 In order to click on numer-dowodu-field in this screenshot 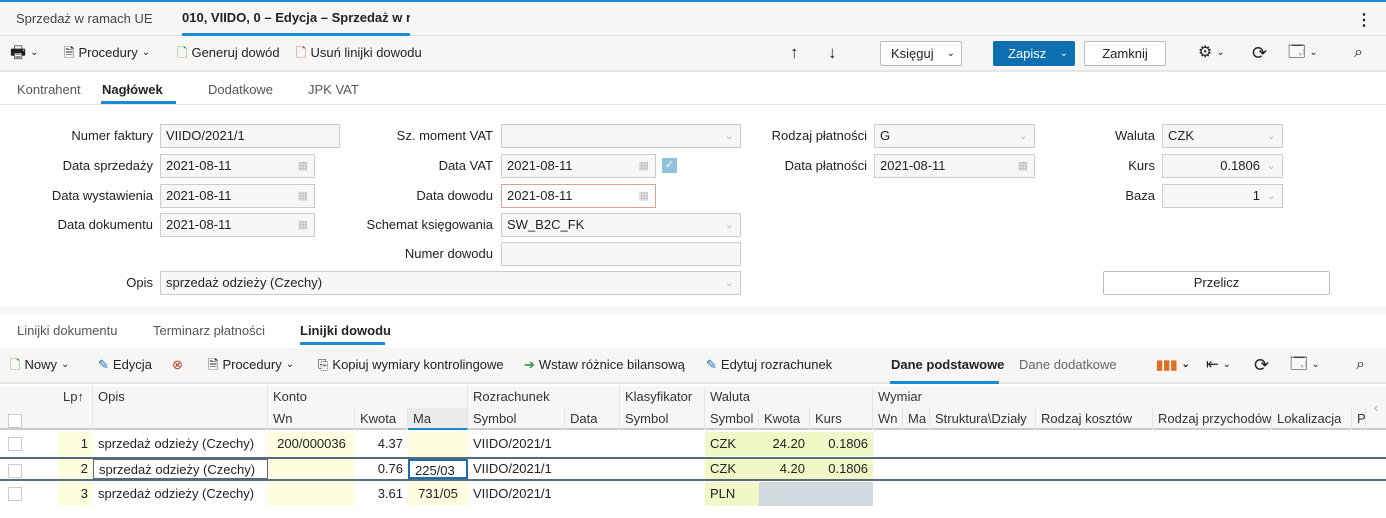, I will do `click(621, 254)`.